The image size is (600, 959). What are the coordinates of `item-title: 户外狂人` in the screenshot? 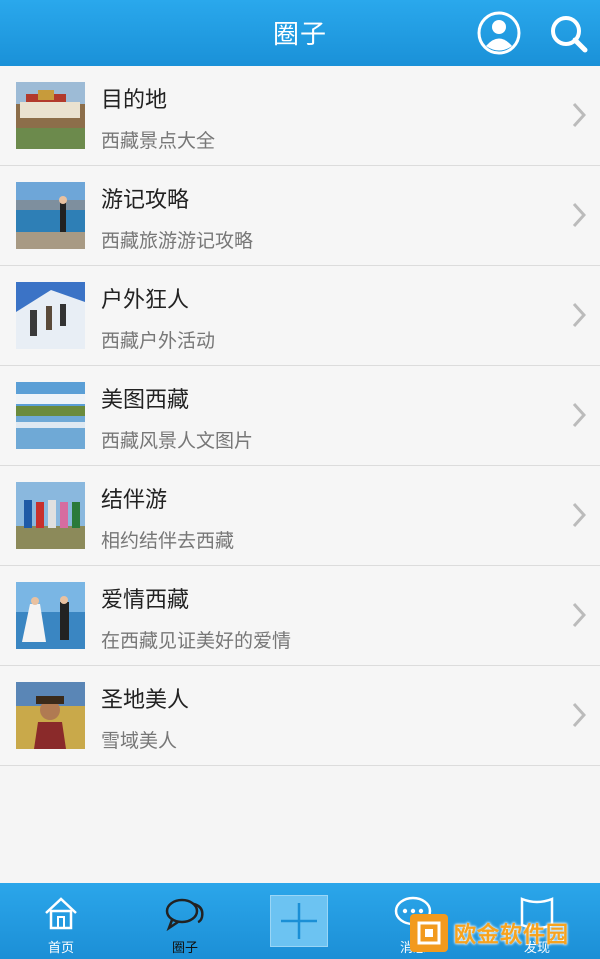 It's located at (145, 300).